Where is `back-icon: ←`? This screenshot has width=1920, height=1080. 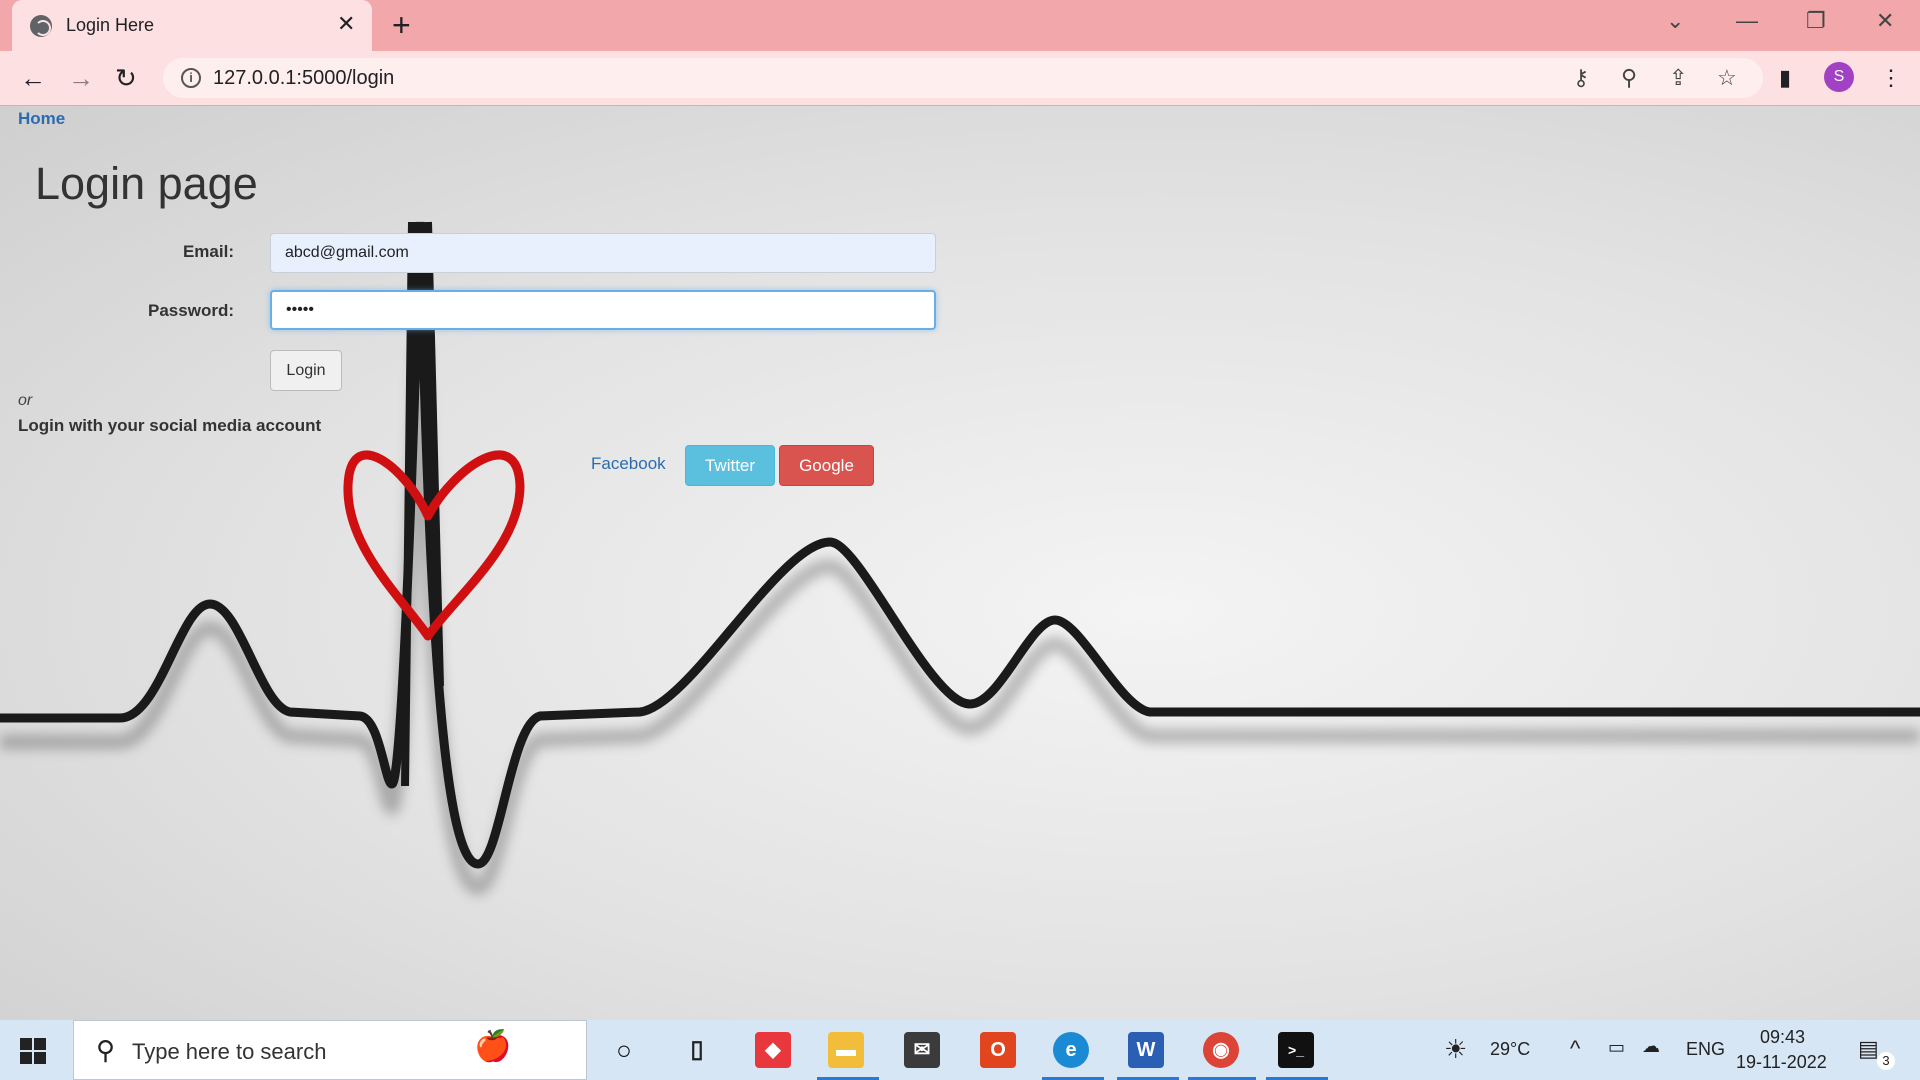 back-icon: ← is located at coordinates (33, 78).